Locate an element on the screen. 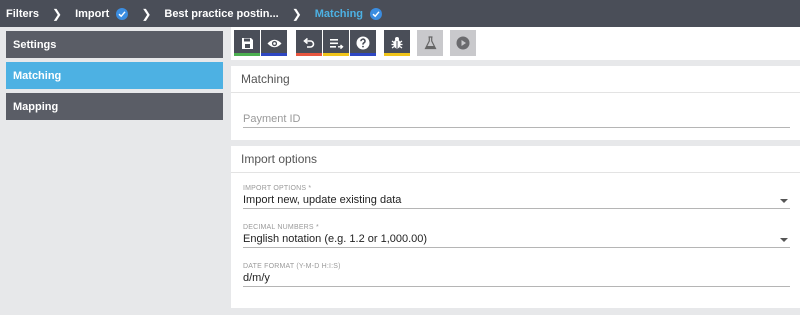 The height and width of the screenshot is (315, 800). undo-icon is located at coordinates (309, 42).